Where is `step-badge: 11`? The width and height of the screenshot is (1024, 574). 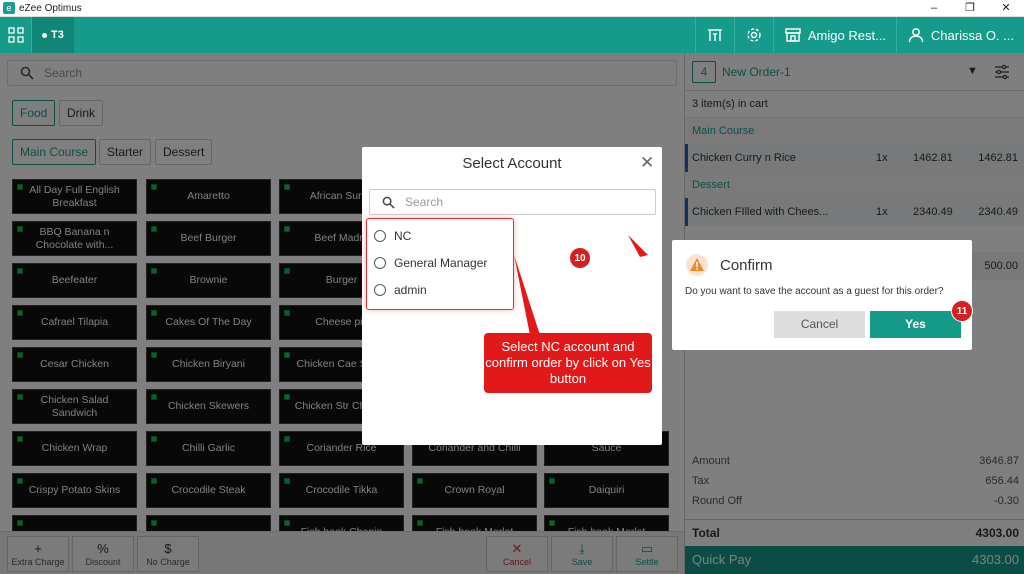
step-badge: 11 is located at coordinates (962, 311).